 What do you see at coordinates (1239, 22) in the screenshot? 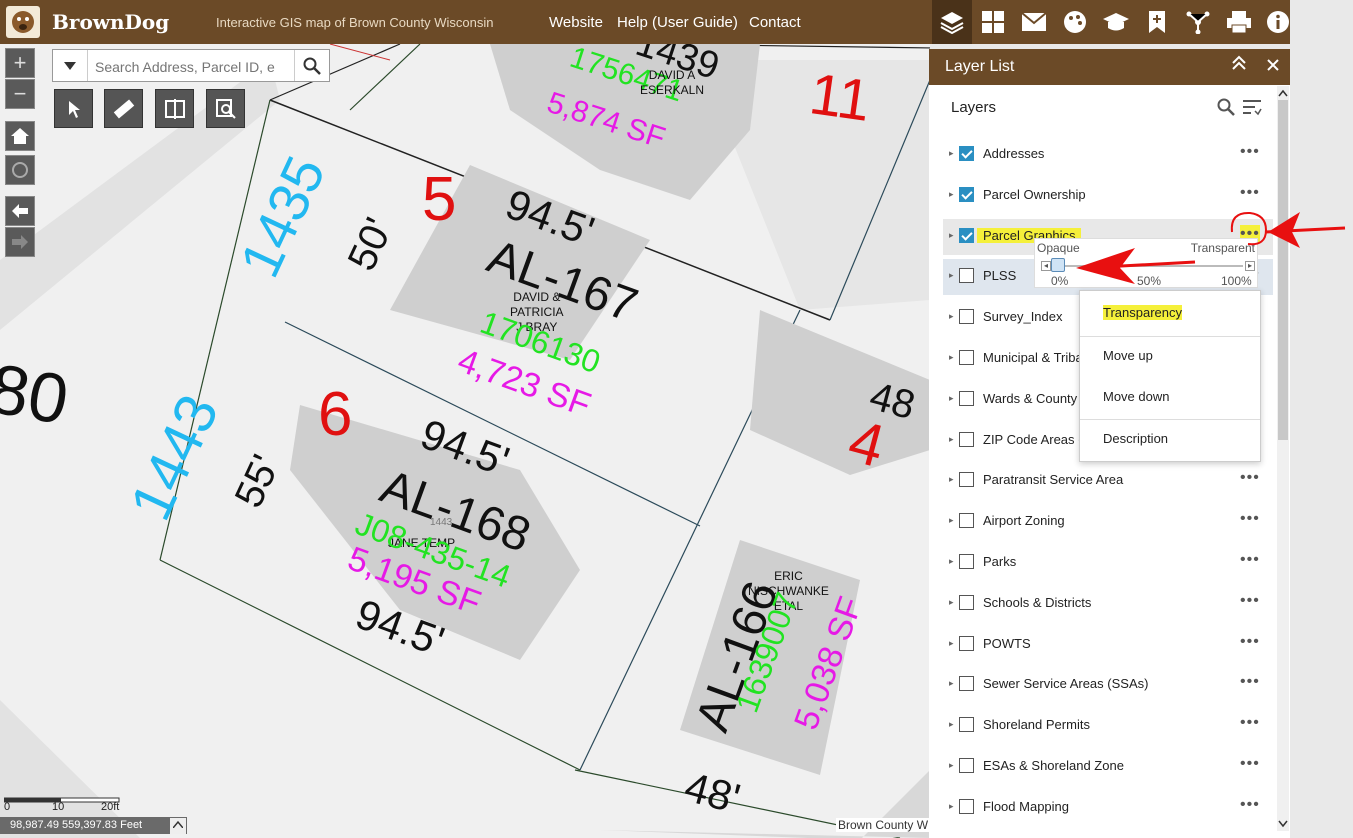
I see `print-icon` at bounding box center [1239, 22].